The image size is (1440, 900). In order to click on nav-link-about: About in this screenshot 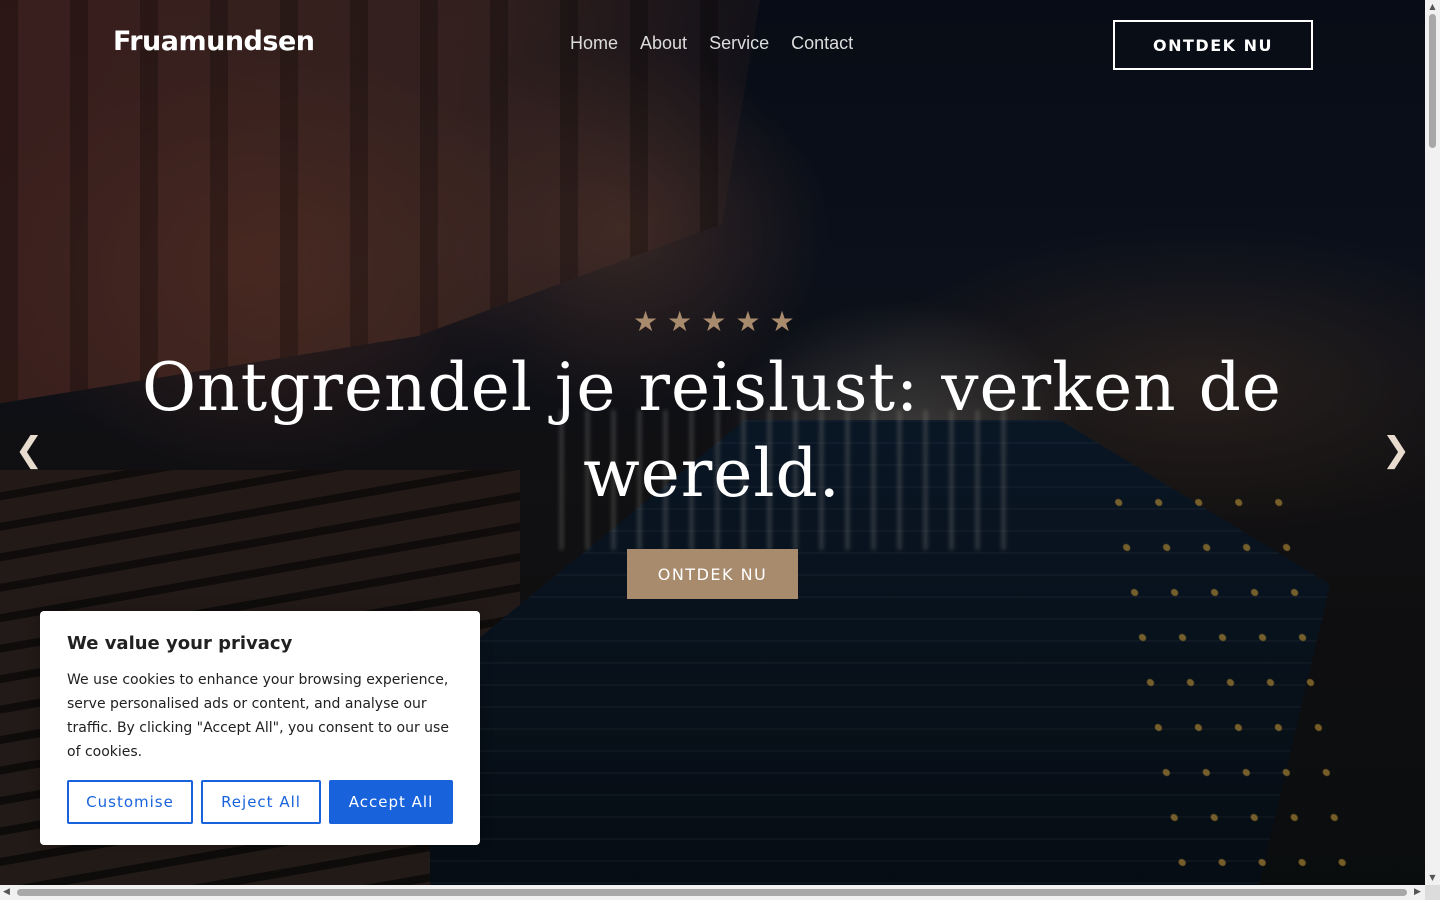, I will do `click(663, 43)`.